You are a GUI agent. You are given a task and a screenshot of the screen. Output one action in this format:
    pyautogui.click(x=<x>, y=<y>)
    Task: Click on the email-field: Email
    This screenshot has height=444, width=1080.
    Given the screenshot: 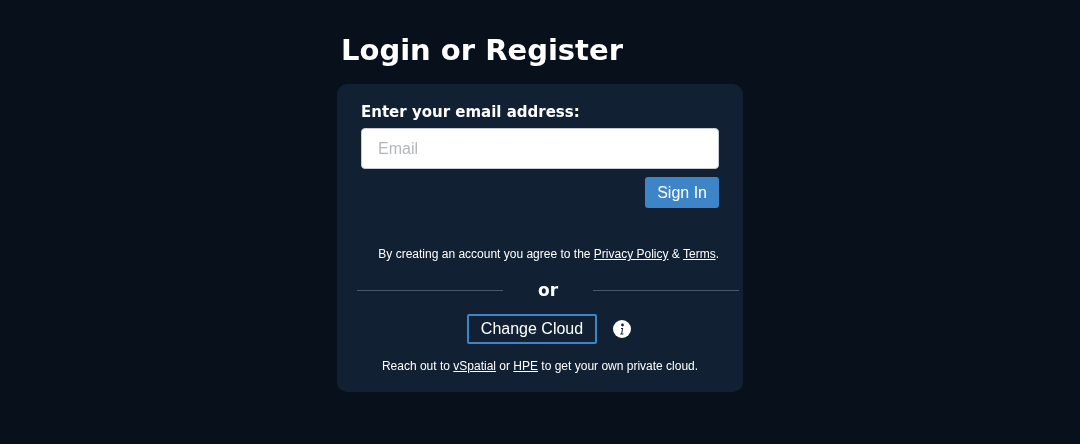 What is the action you would take?
    pyautogui.click(x=540, y=148)
    